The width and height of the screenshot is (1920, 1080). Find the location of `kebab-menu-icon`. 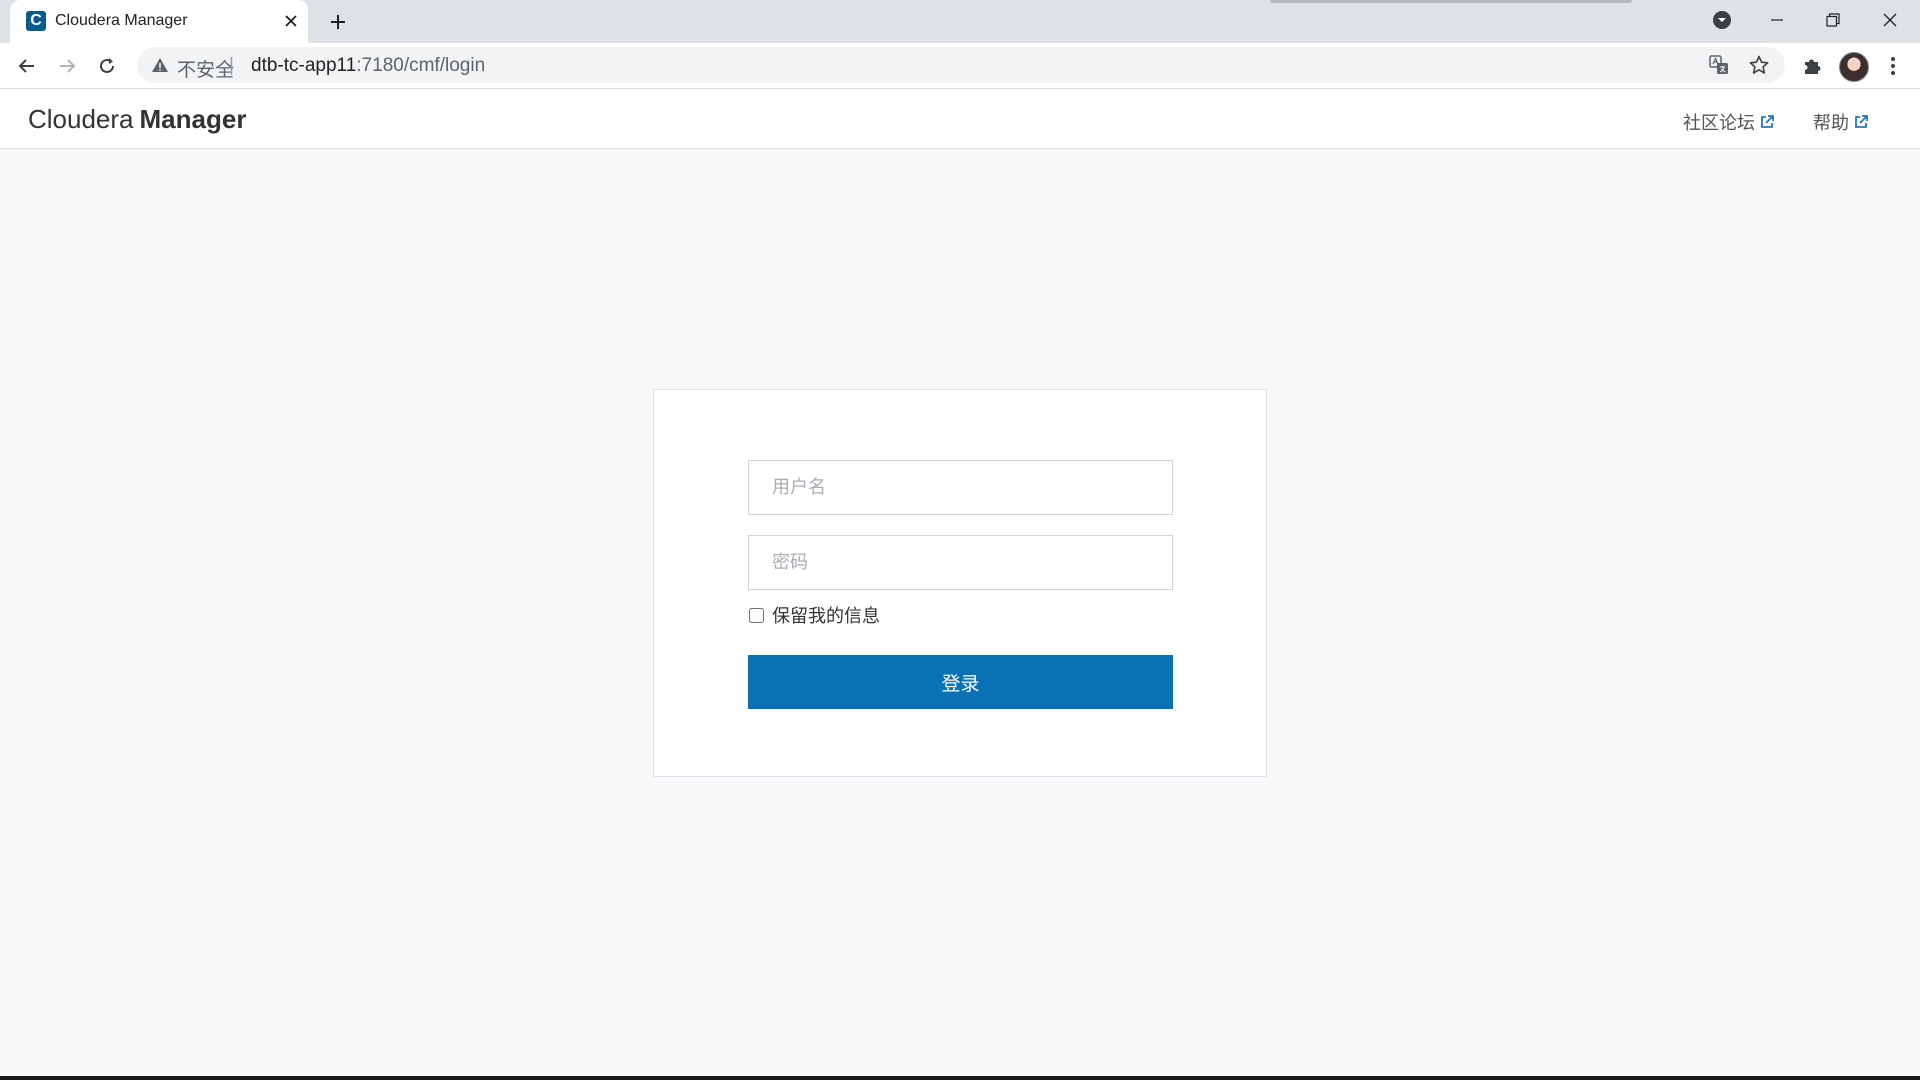

kebab-menu-icon is located at coordinates (1893, 66).